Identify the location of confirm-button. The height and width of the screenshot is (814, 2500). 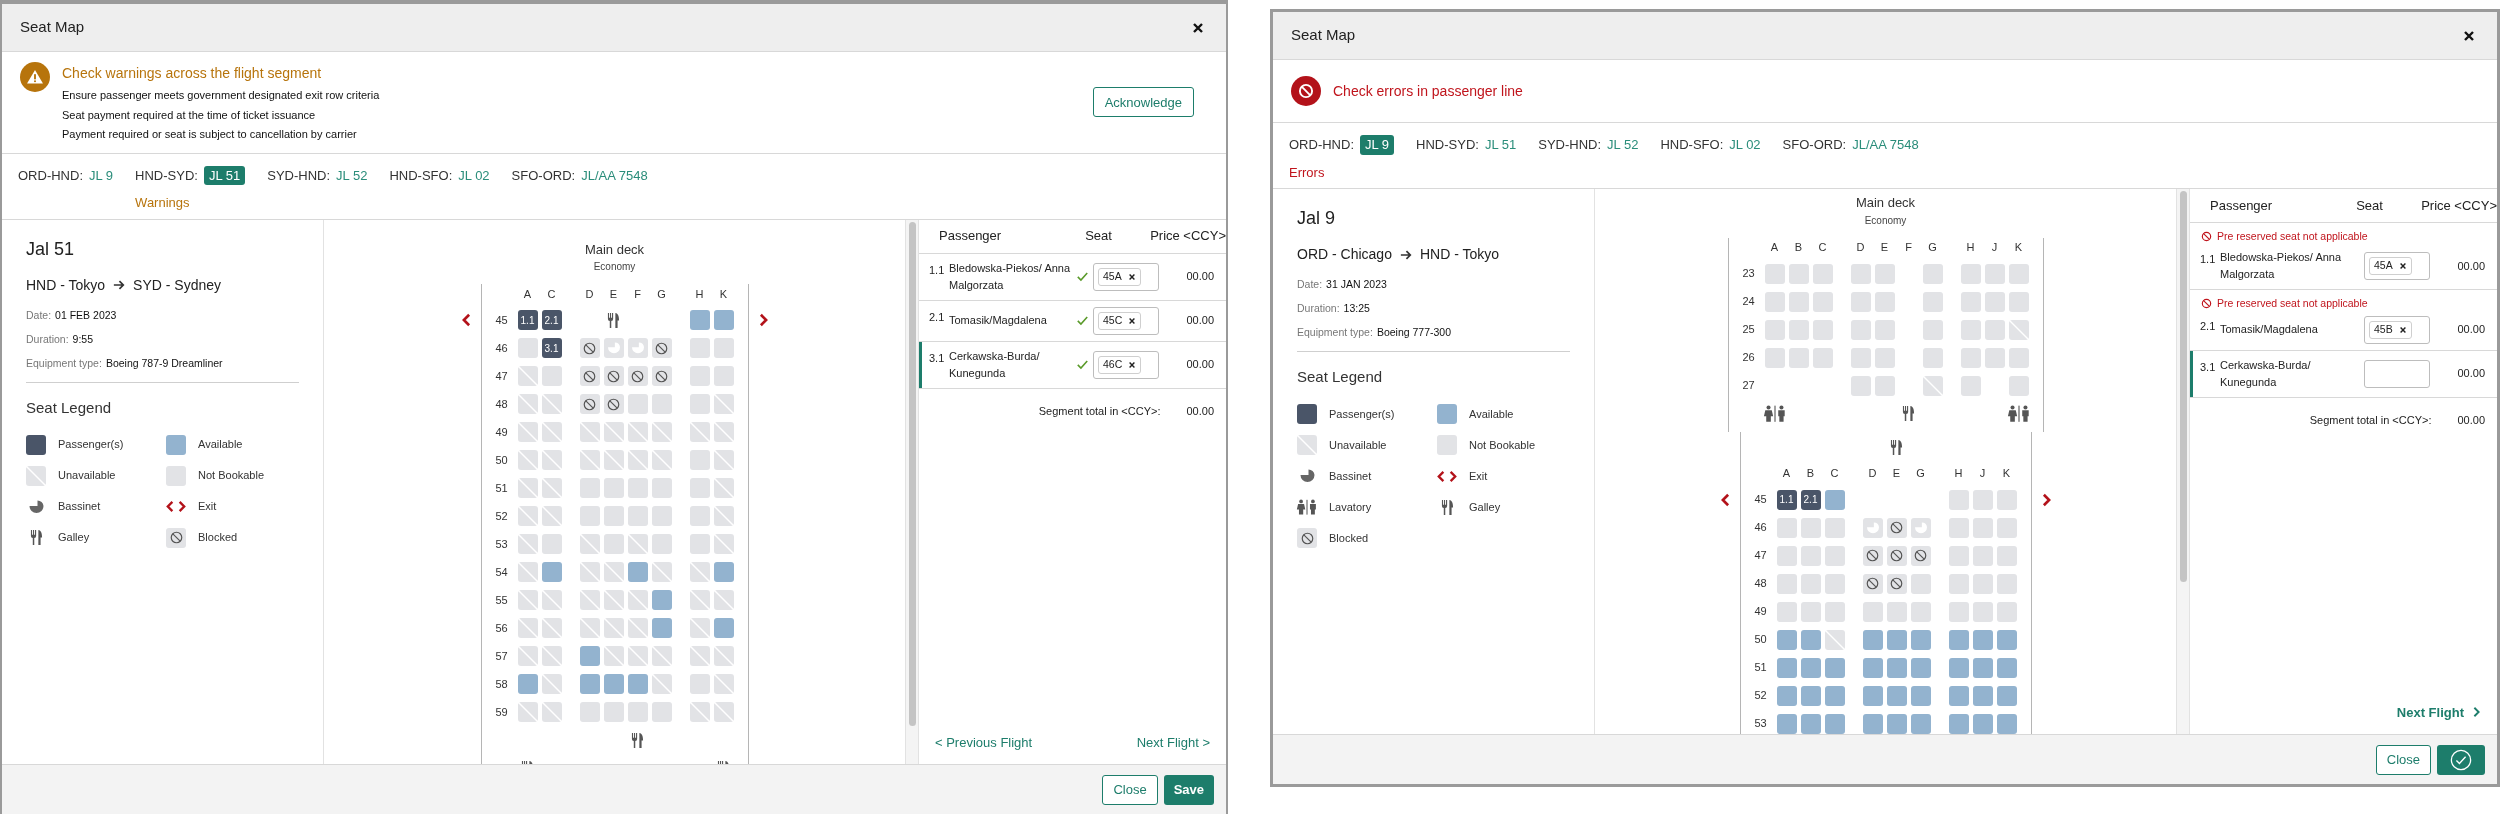
(2461, 759).